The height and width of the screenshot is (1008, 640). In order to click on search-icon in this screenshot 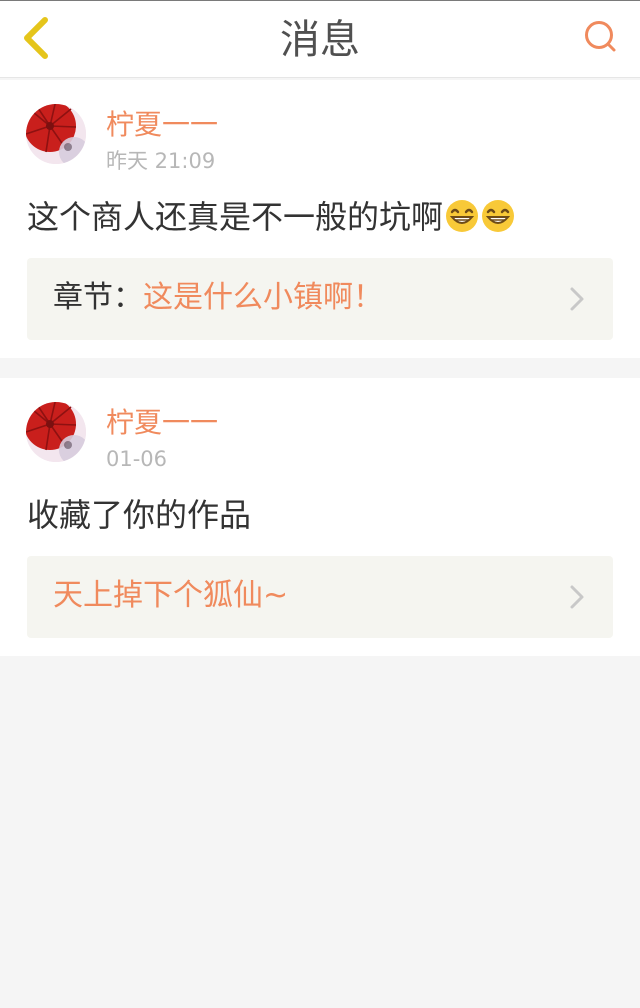, I will do `click(600, 39)`.